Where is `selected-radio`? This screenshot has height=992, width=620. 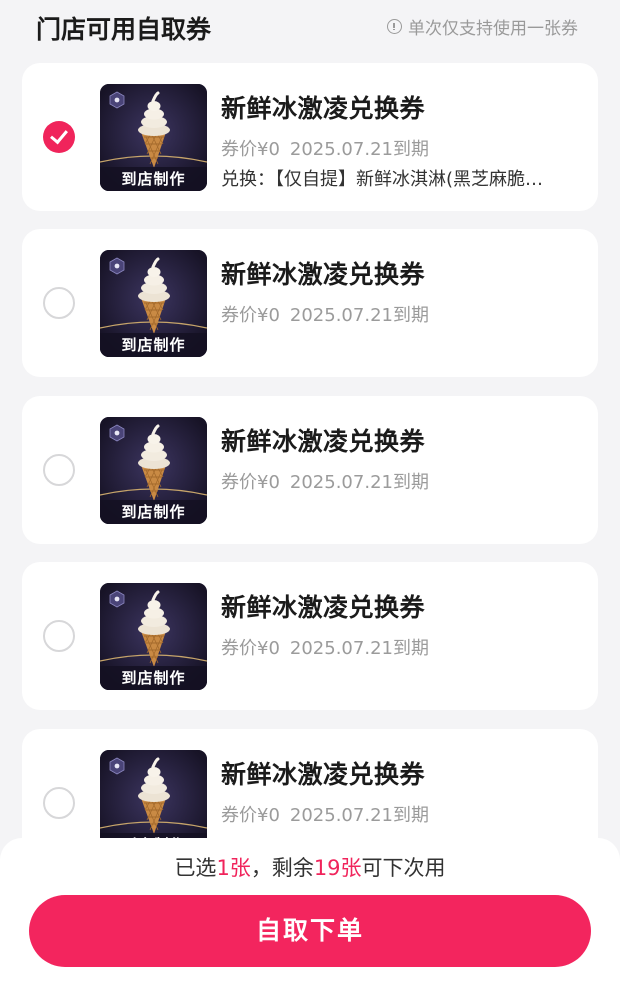
selected-radio is located at coordinates (59, 137).